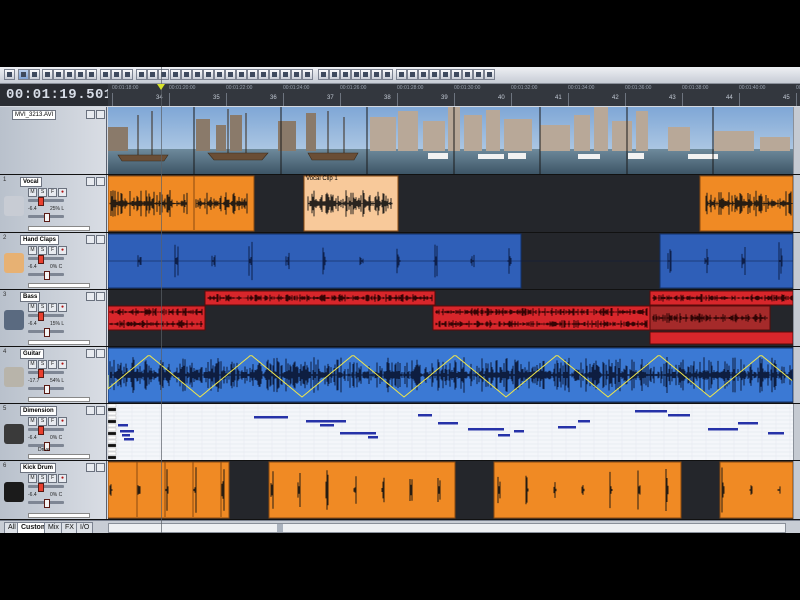  What do you see at coordinates (252, 74) in the screenshot?
I see `copy-button` at bounding box center [252, 74].